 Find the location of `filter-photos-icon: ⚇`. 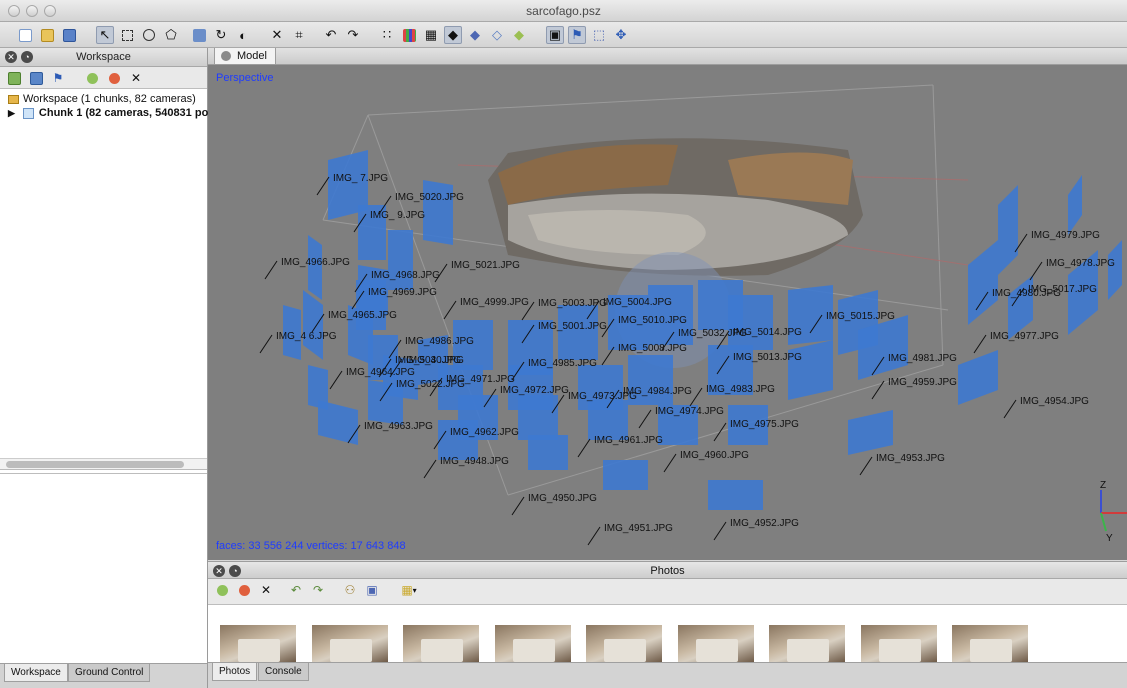

filter-photos-icon: ⚇ is located at coordinates (350, 590).